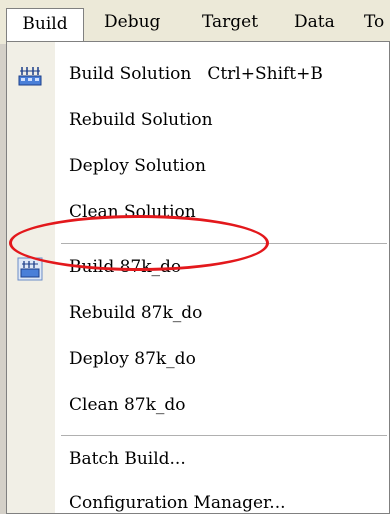 The image size is (390, 529). I want to click on menu-item-clean-project: Clean 87k_do, so click(198, 408).